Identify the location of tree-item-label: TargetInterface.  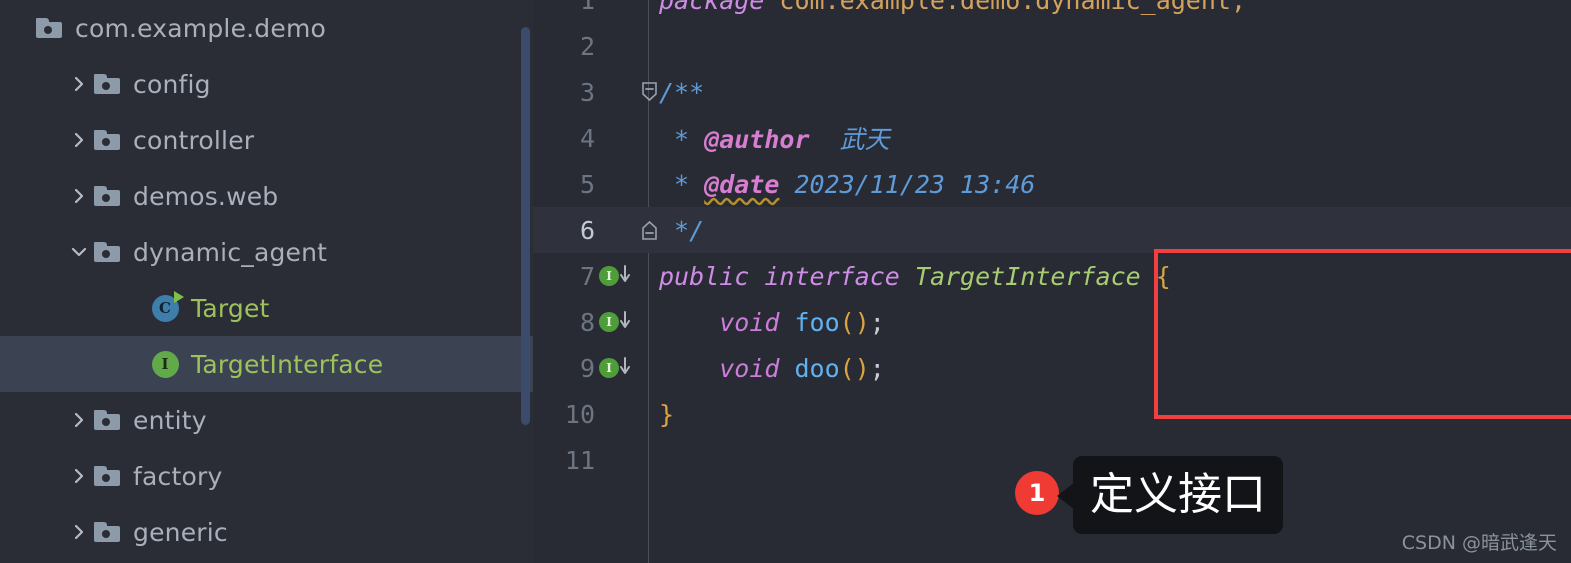
(287, 364).